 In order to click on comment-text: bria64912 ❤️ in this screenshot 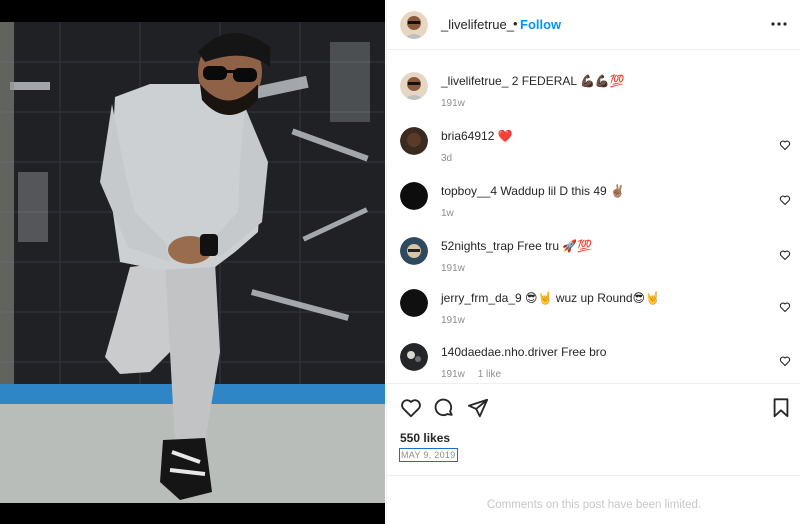, I will do `click(606, 136)`.